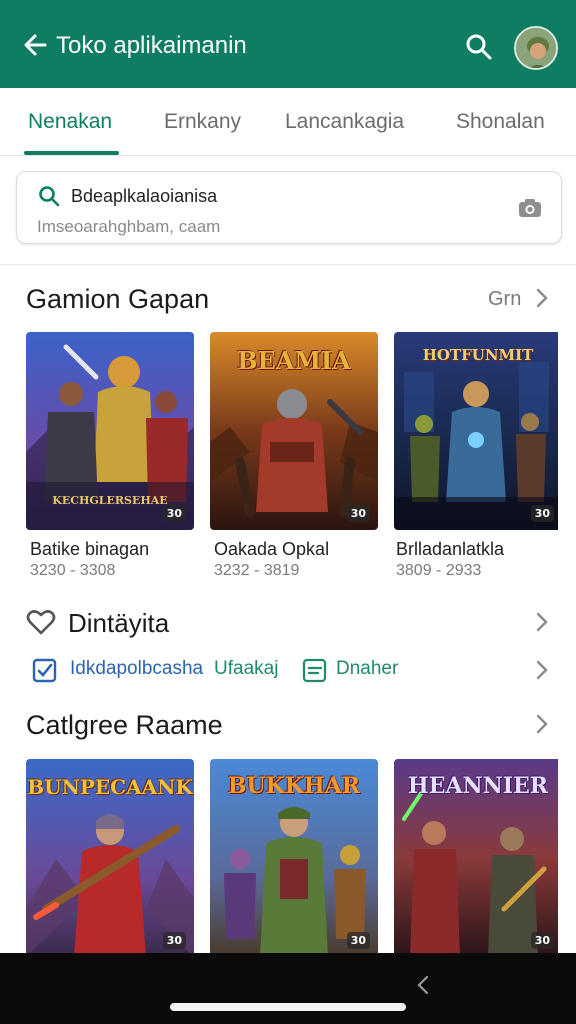 This screenshot has height=1024, width=576. I want to click on game-card: HEANNIER 30, so click(478, 858).